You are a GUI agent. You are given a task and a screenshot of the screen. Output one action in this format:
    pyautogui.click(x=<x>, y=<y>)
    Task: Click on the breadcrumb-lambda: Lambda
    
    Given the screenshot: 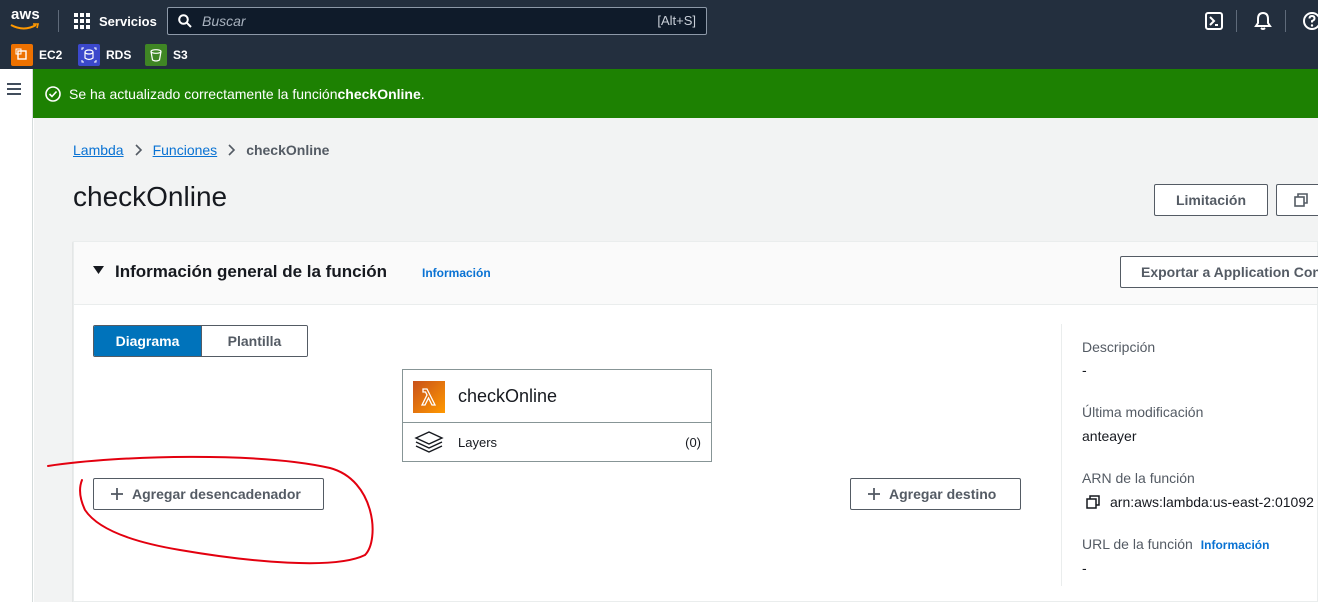 What is the action you would take?
    pyautogui.click(x=98, y=150)
    